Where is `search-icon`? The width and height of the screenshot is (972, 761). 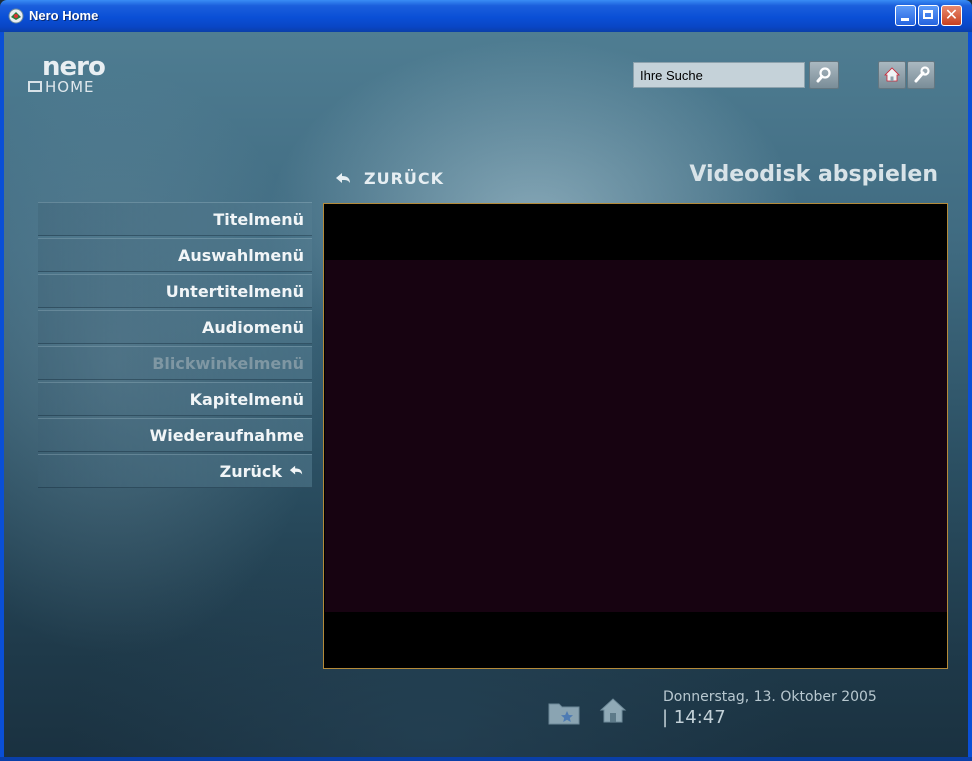 search-icon is located at coordinates (823, 75).